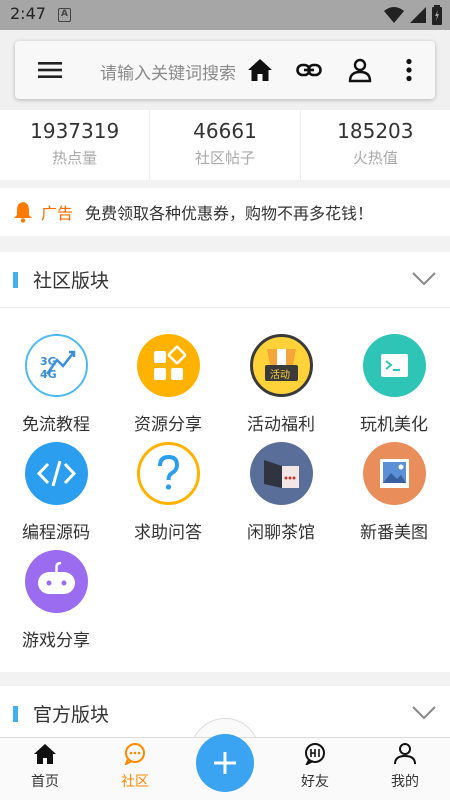 The image size is (450, 800). What do you see at coordinates (224, 158) in the screenshot?
I see `stat-label: 社区帖子` at bounding box center [224, 158].